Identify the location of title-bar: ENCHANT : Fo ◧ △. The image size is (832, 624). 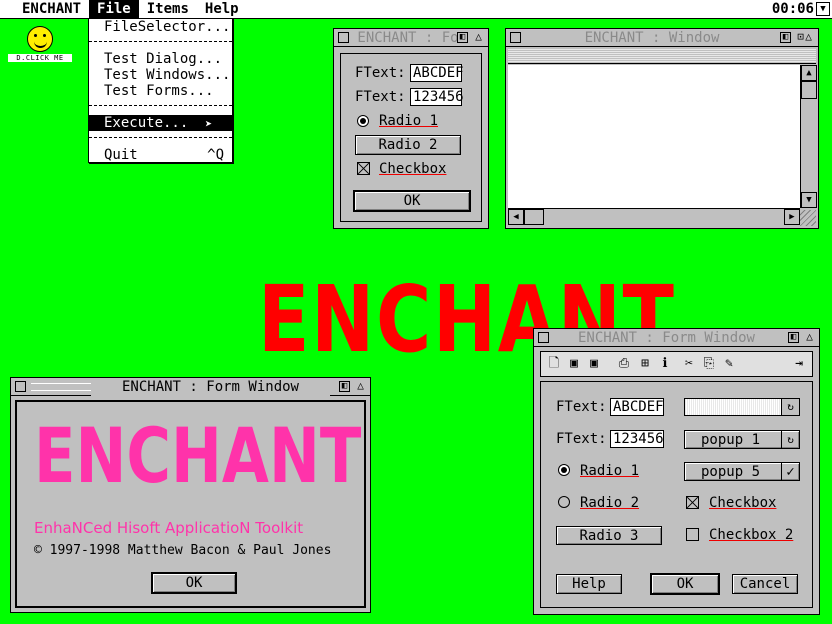
(411, 38).